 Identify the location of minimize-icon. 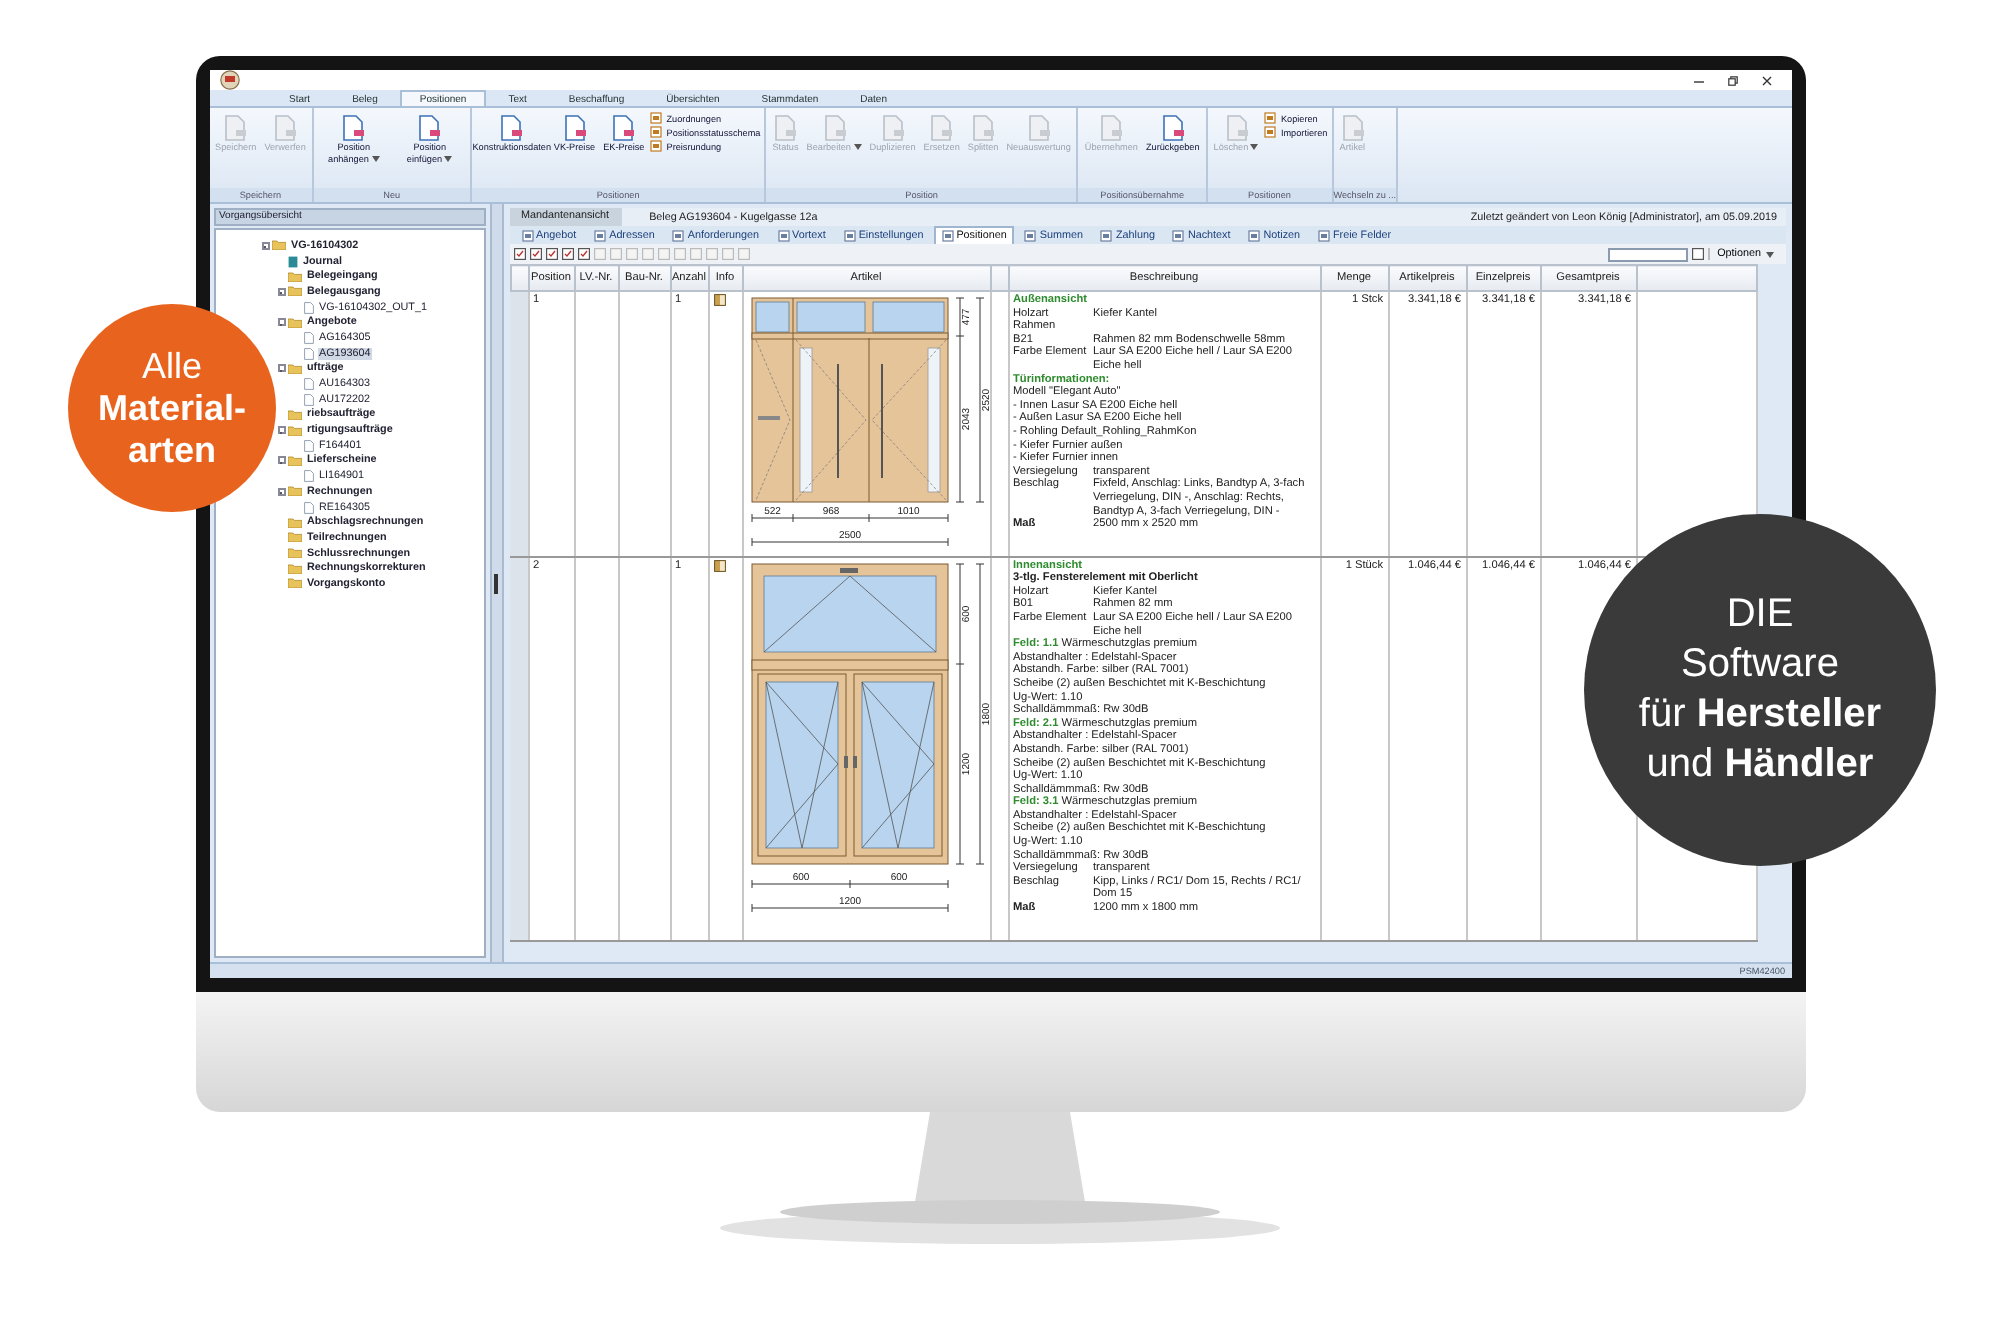
(1698, 80).